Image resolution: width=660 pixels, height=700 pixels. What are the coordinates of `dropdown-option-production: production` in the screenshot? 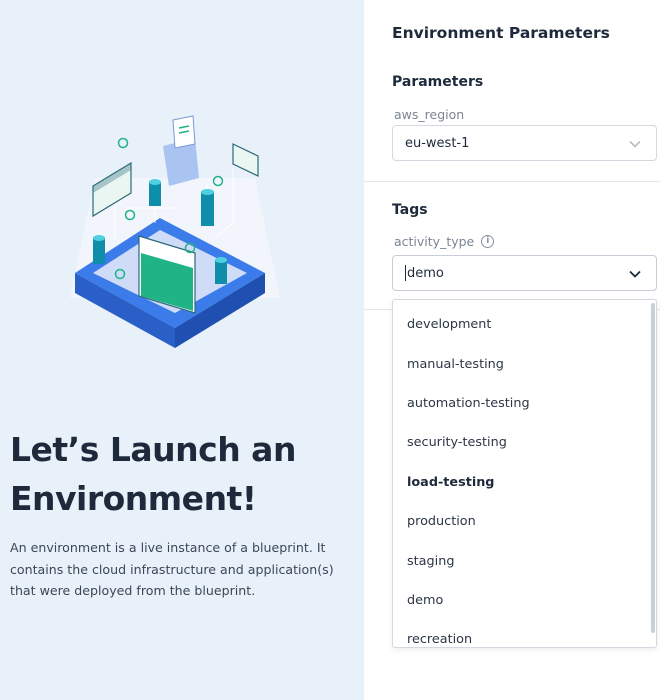 It's located at (524, 521).